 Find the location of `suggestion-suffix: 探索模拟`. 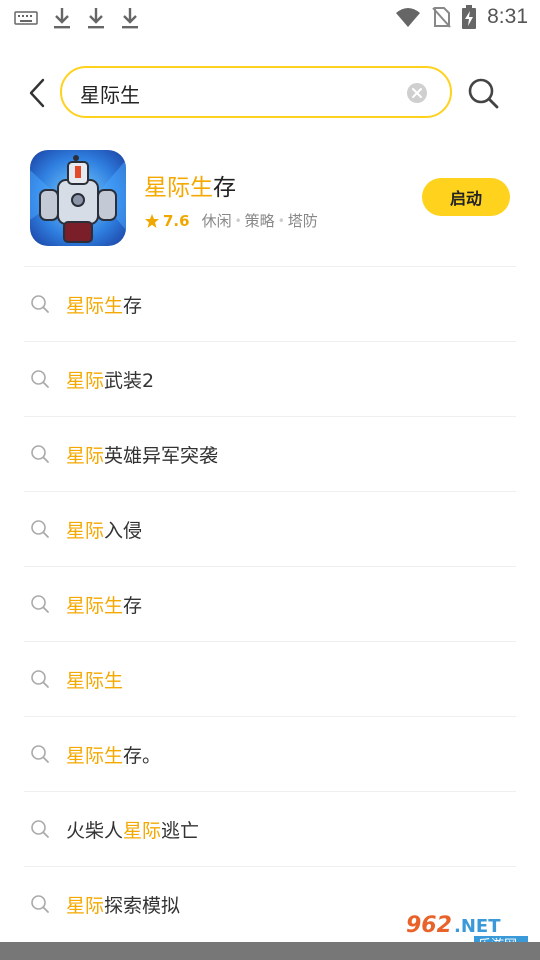

suggestion-suffix: 探索模拟 is located at coordinates (142, 906).